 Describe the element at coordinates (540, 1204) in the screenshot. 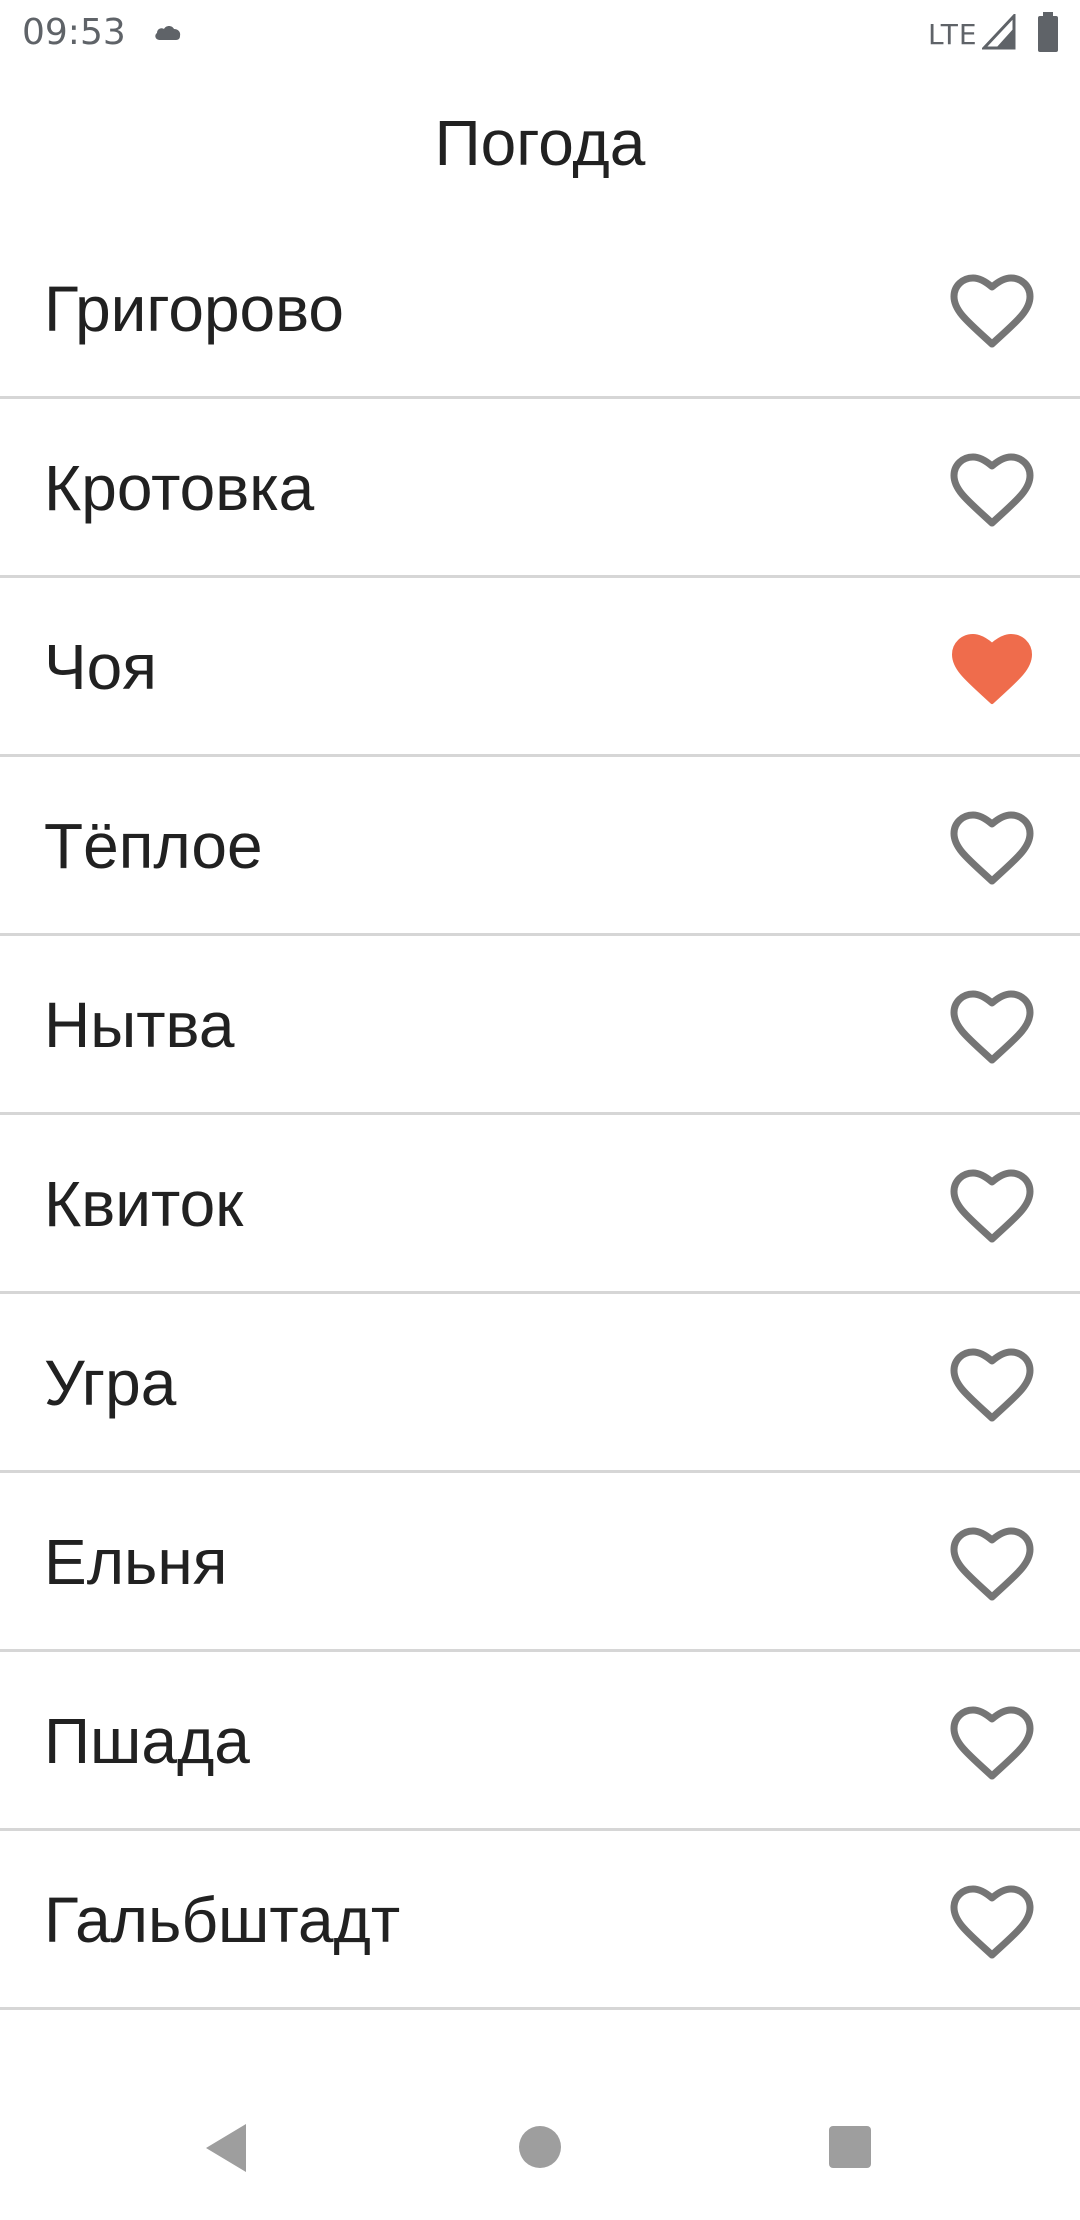

I see `list-item: Квиток` at that location.